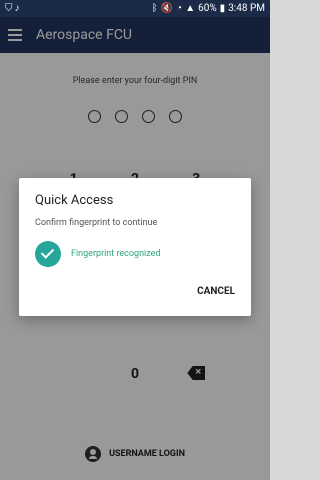 Image resolution: width=320 pixels, height=480 pixels. Describe the element at coordinates (216, 291) in the screenshot. I see `cancel-button: CANCEL` at that location.